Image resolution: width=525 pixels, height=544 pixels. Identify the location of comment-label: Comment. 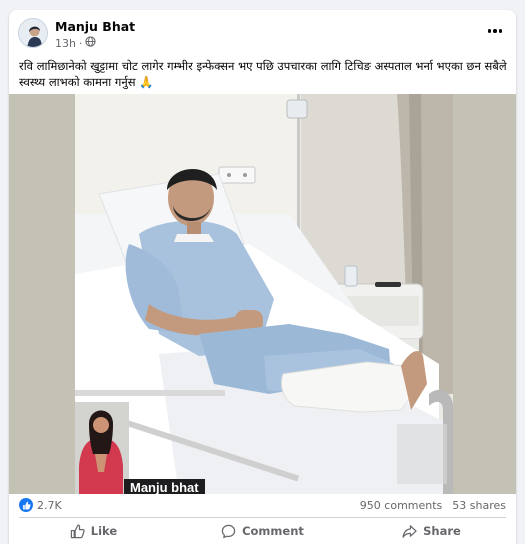
(273, 531).